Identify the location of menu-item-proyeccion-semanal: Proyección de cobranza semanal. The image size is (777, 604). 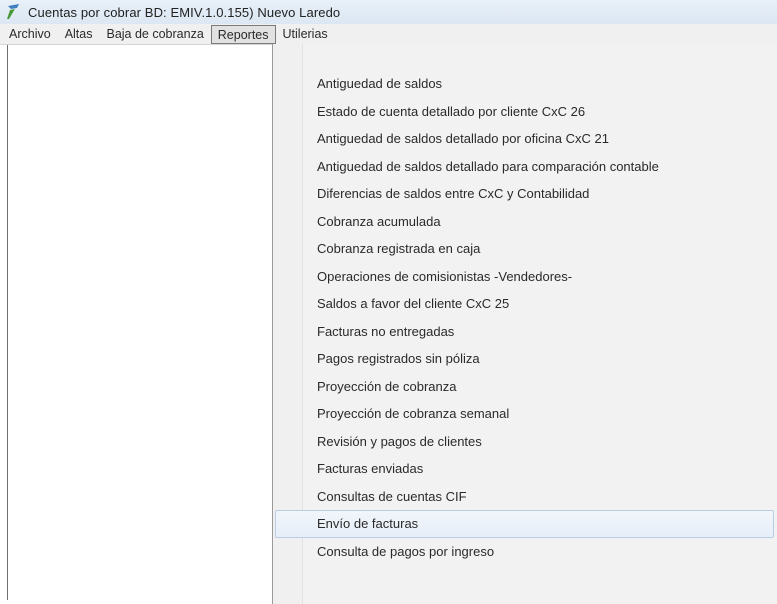
(525, 414).